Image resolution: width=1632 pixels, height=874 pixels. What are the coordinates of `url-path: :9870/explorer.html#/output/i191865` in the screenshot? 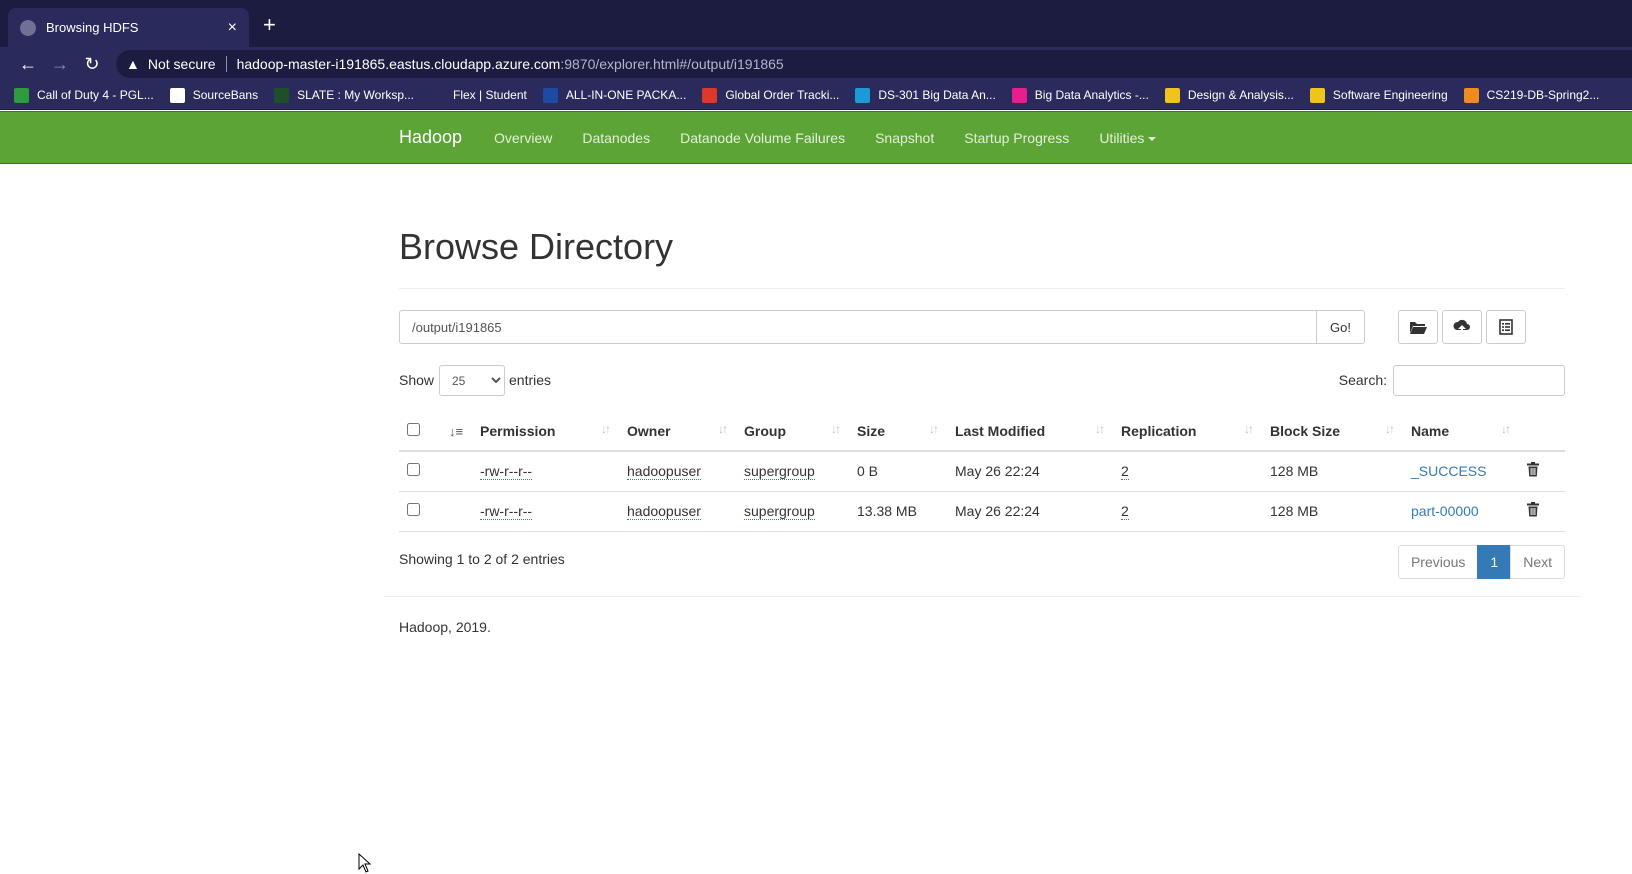 It's located at (672, 64).